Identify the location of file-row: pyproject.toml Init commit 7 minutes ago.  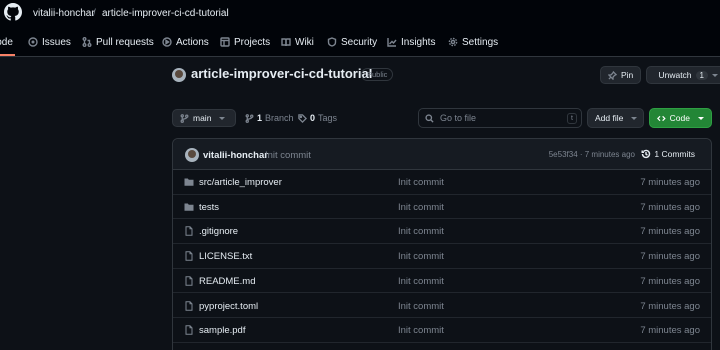
(442, 306).